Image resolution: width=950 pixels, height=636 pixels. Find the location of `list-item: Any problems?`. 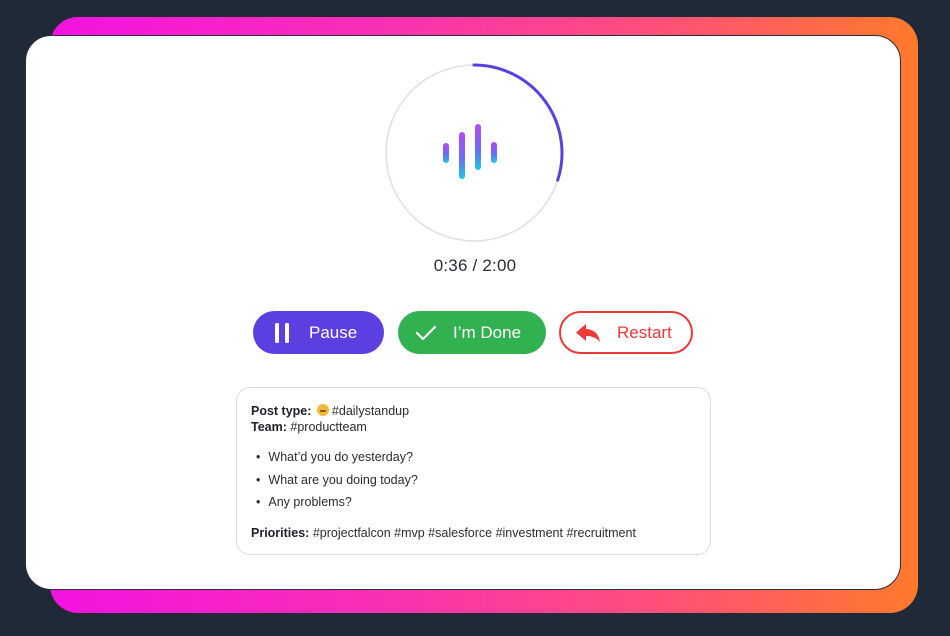

list-item: Any problems? is located at coordinates (337, 505).